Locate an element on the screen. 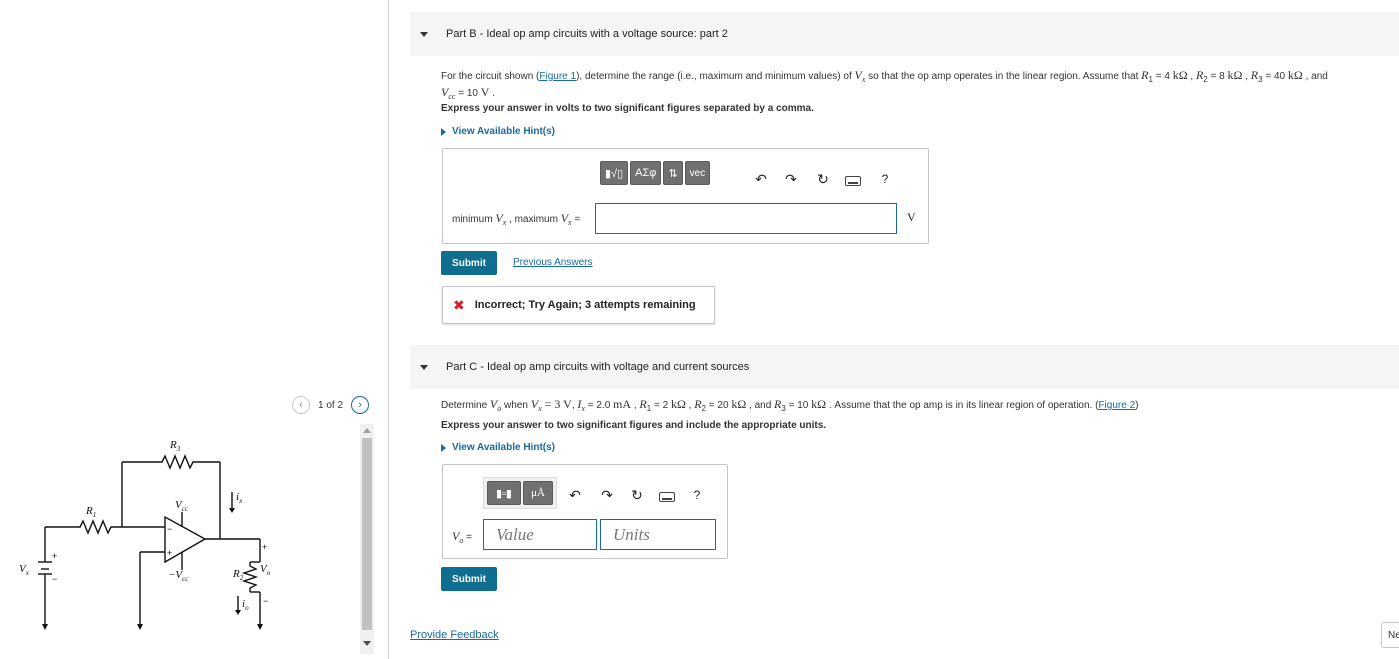  part-b-answer-label: minimum Vx , maximum Vx = is located at coordinates (516, 219).